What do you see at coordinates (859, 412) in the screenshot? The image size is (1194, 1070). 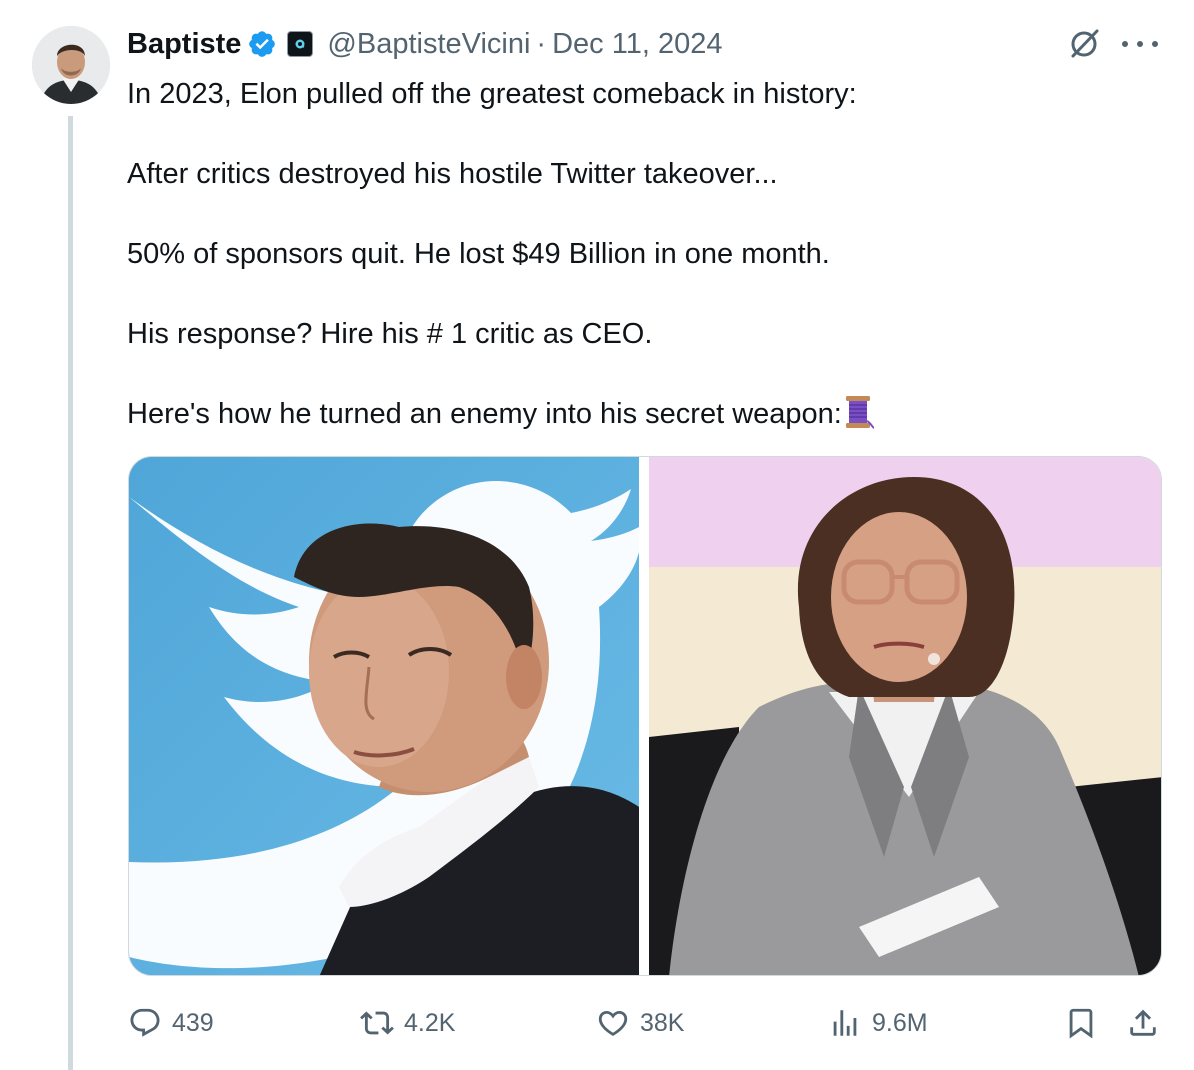 I see `spool-of-thread-icon` at bounding box center [859, 412].